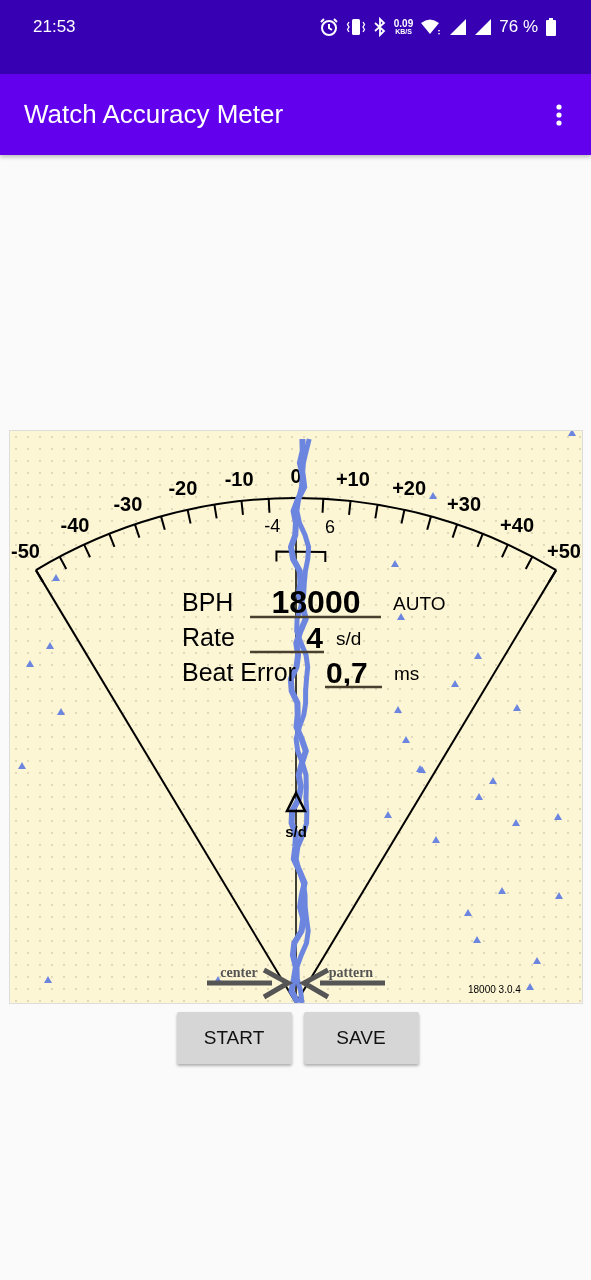  Describe the element at coordinates (208, 637) in the screenshot. I see `readout-label: Rate` at that location.